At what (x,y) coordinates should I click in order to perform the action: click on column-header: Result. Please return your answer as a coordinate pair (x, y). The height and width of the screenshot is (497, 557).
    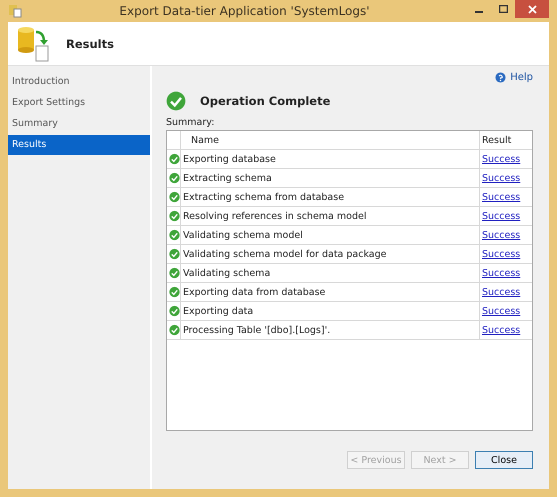
    Looking at the image, I should click on (496, 141).